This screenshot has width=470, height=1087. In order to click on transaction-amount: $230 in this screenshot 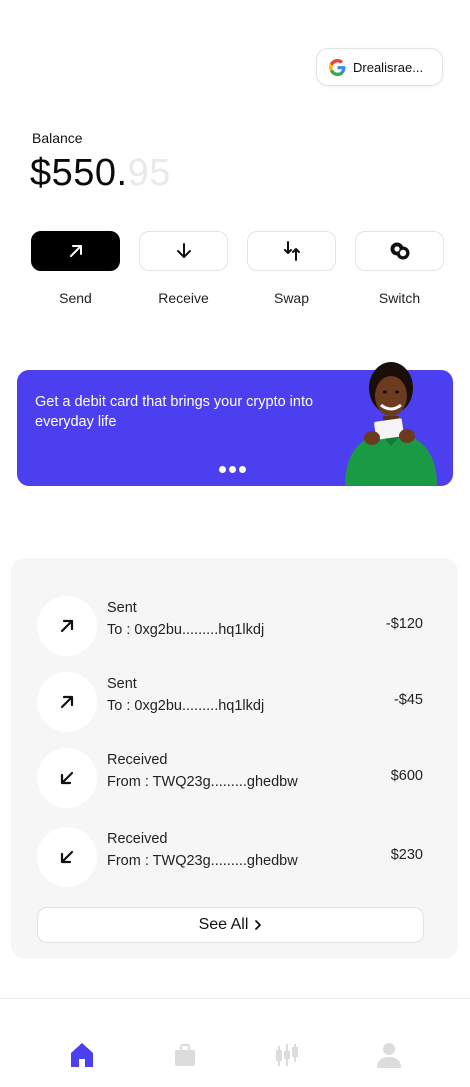, I will do `click(406, 855)`.